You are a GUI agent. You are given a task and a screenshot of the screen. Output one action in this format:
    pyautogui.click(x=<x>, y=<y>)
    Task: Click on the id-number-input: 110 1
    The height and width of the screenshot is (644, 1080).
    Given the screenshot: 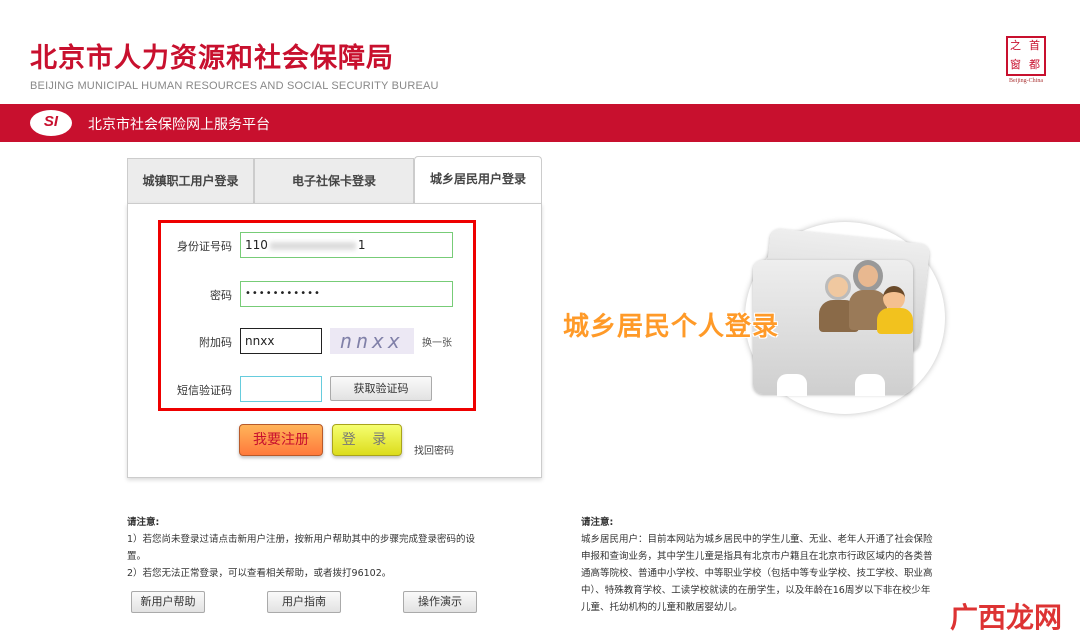 What is the action you would take?
    pyautogui.click(x=346, y=245)
    